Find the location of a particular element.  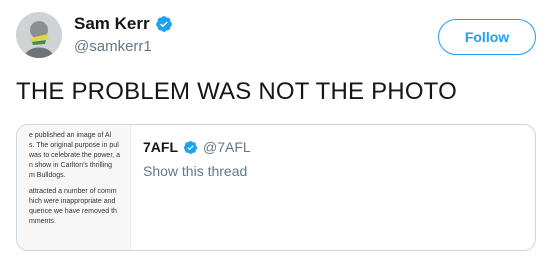

tweet-text: THE PROBLEM WAS NOT THE PHOTO is located at coordinates (236, 91).